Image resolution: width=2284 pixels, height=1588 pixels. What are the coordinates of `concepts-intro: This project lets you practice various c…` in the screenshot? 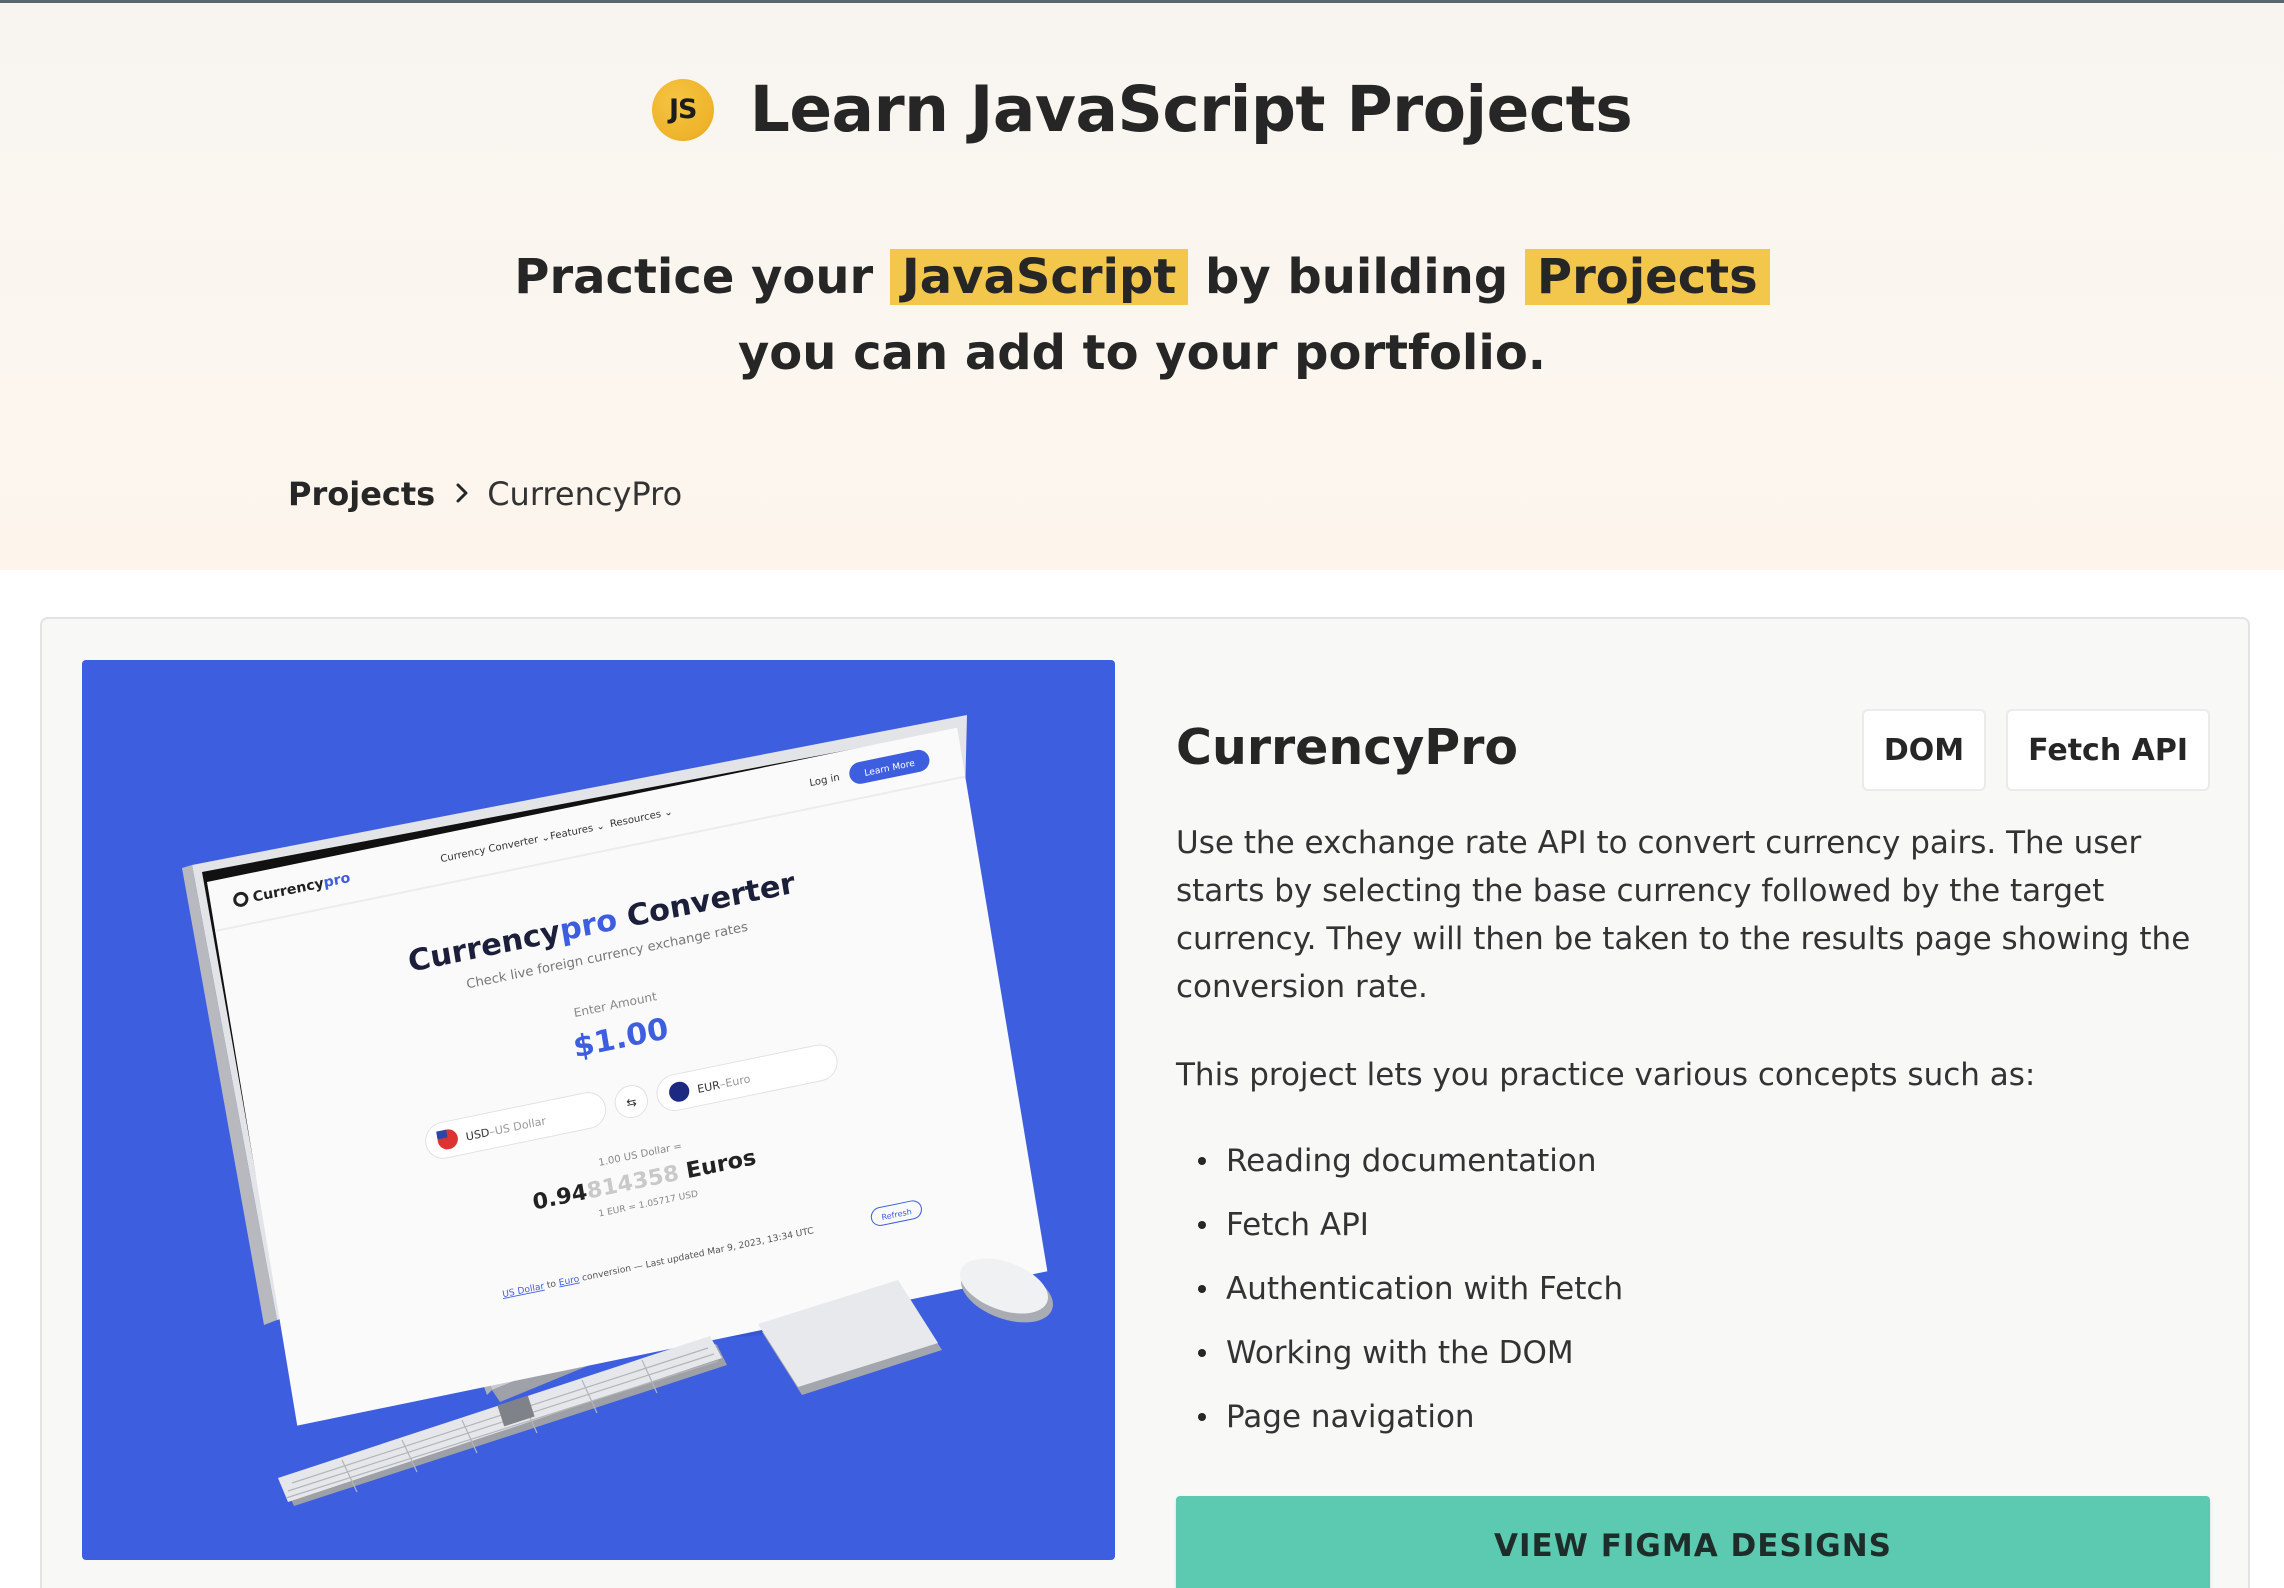 It's located at (1606, 1075).